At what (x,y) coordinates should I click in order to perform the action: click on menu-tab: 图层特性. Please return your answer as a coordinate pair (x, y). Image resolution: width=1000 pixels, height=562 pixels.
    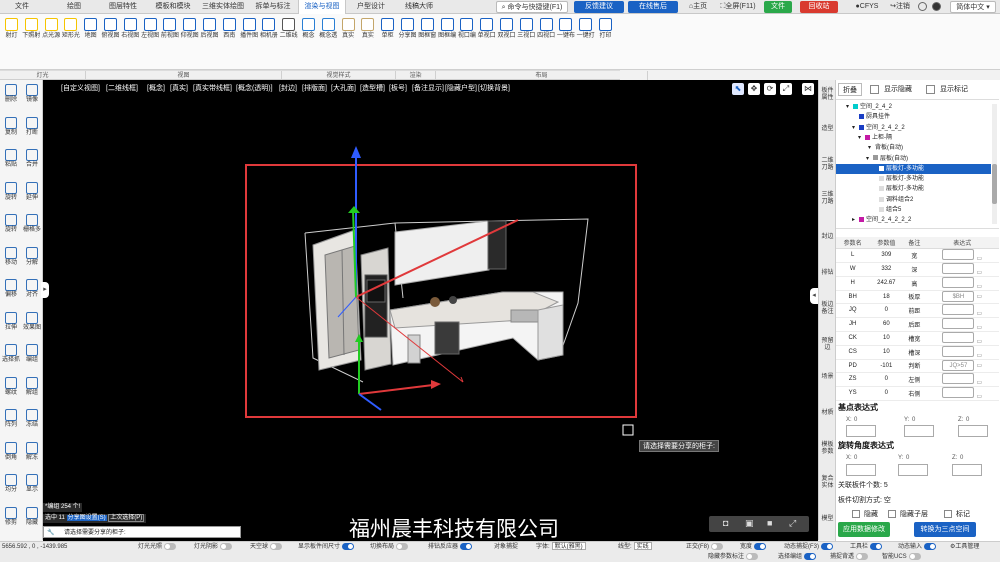
    Looking at the image, I should click on (123, 7).